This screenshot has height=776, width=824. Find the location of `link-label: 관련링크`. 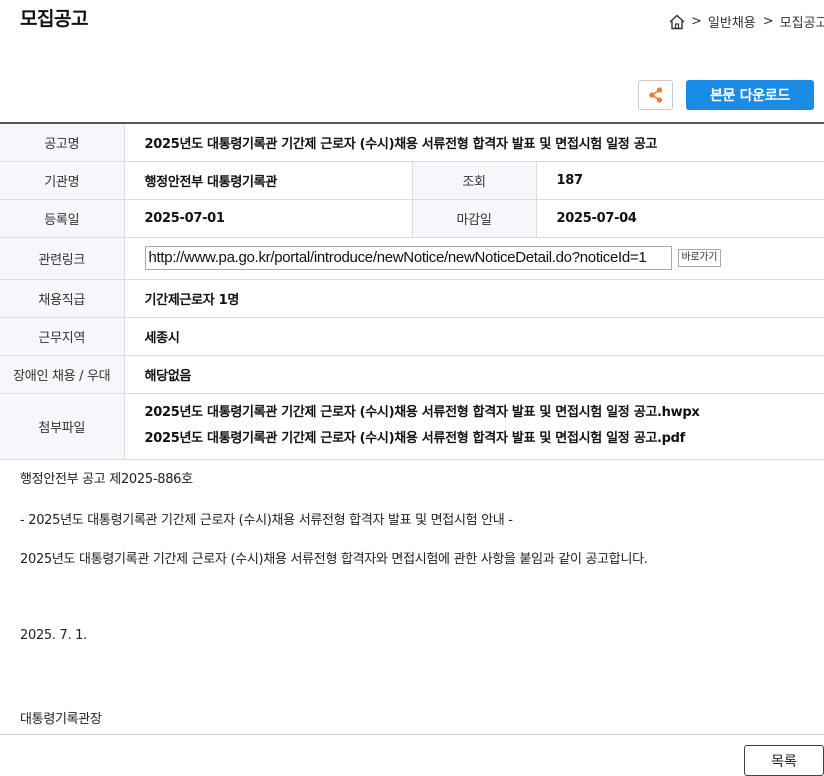

link-label: 관련링크 is located at coordinates (62, 258).